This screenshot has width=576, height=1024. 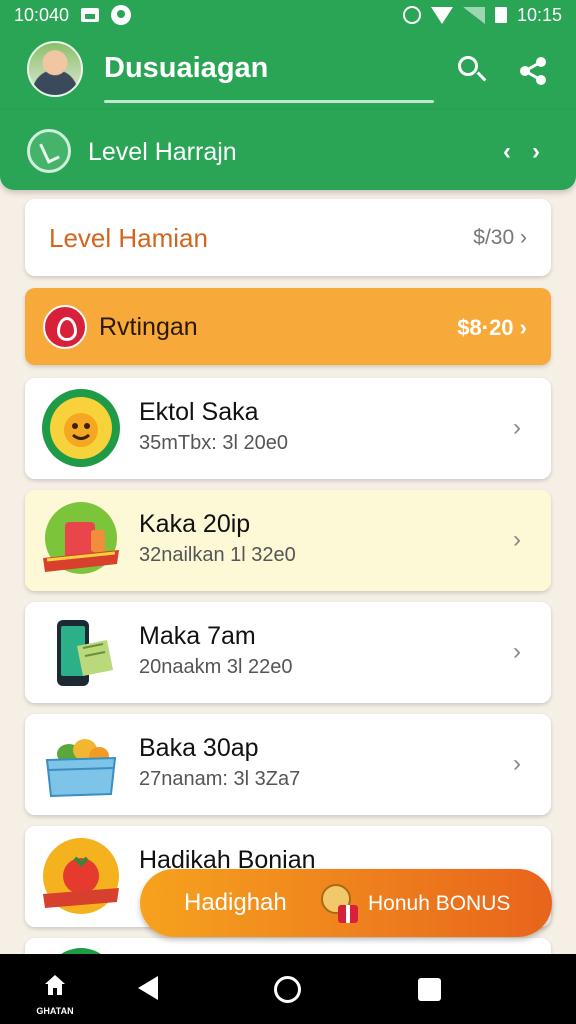 I want to click on home-tab: GHATAN, so click(x=55, y=993).